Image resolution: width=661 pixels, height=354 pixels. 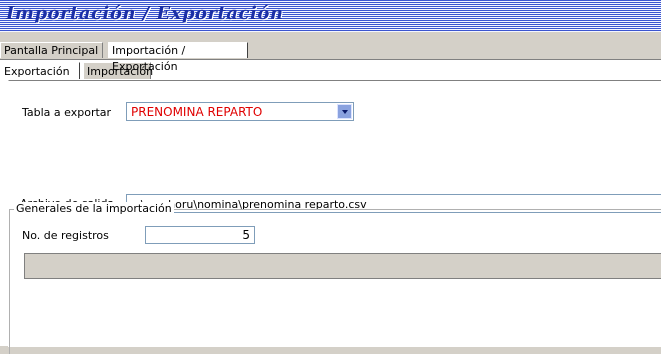 I want to click on tab-exportacion: Exportación, so click(x=40, y=70).